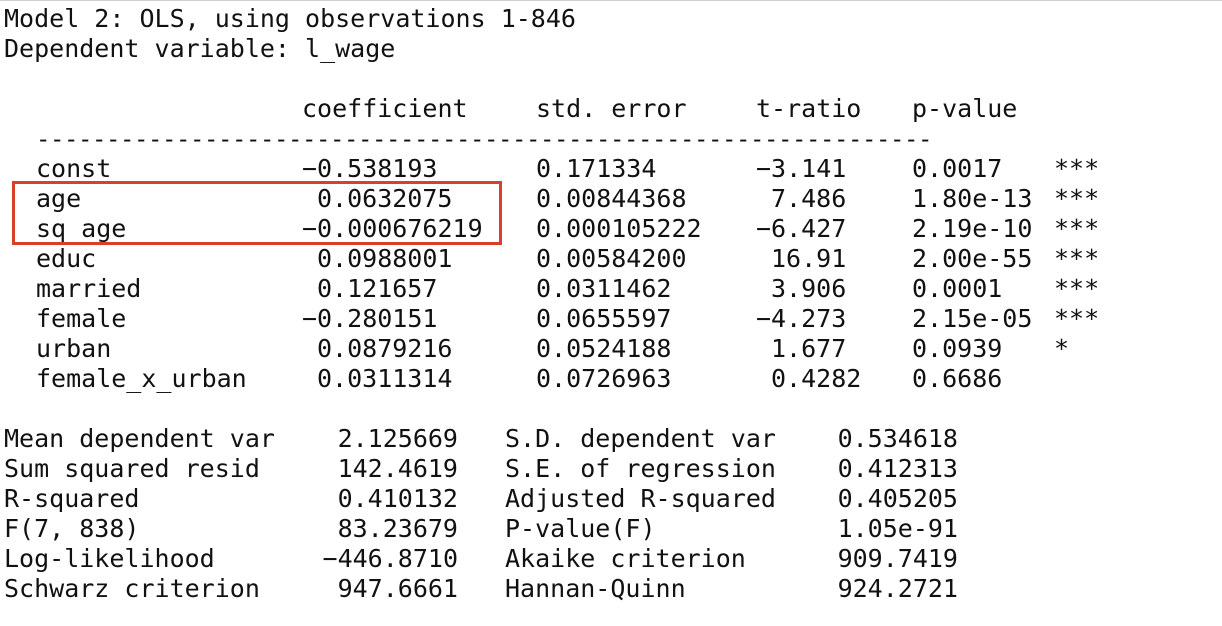 The image size is (1222, 626). What do you see at coordinates (611, 108) in the screenshot?
I see `col-header-std-error: std. error` at bounding box center [611, 108].